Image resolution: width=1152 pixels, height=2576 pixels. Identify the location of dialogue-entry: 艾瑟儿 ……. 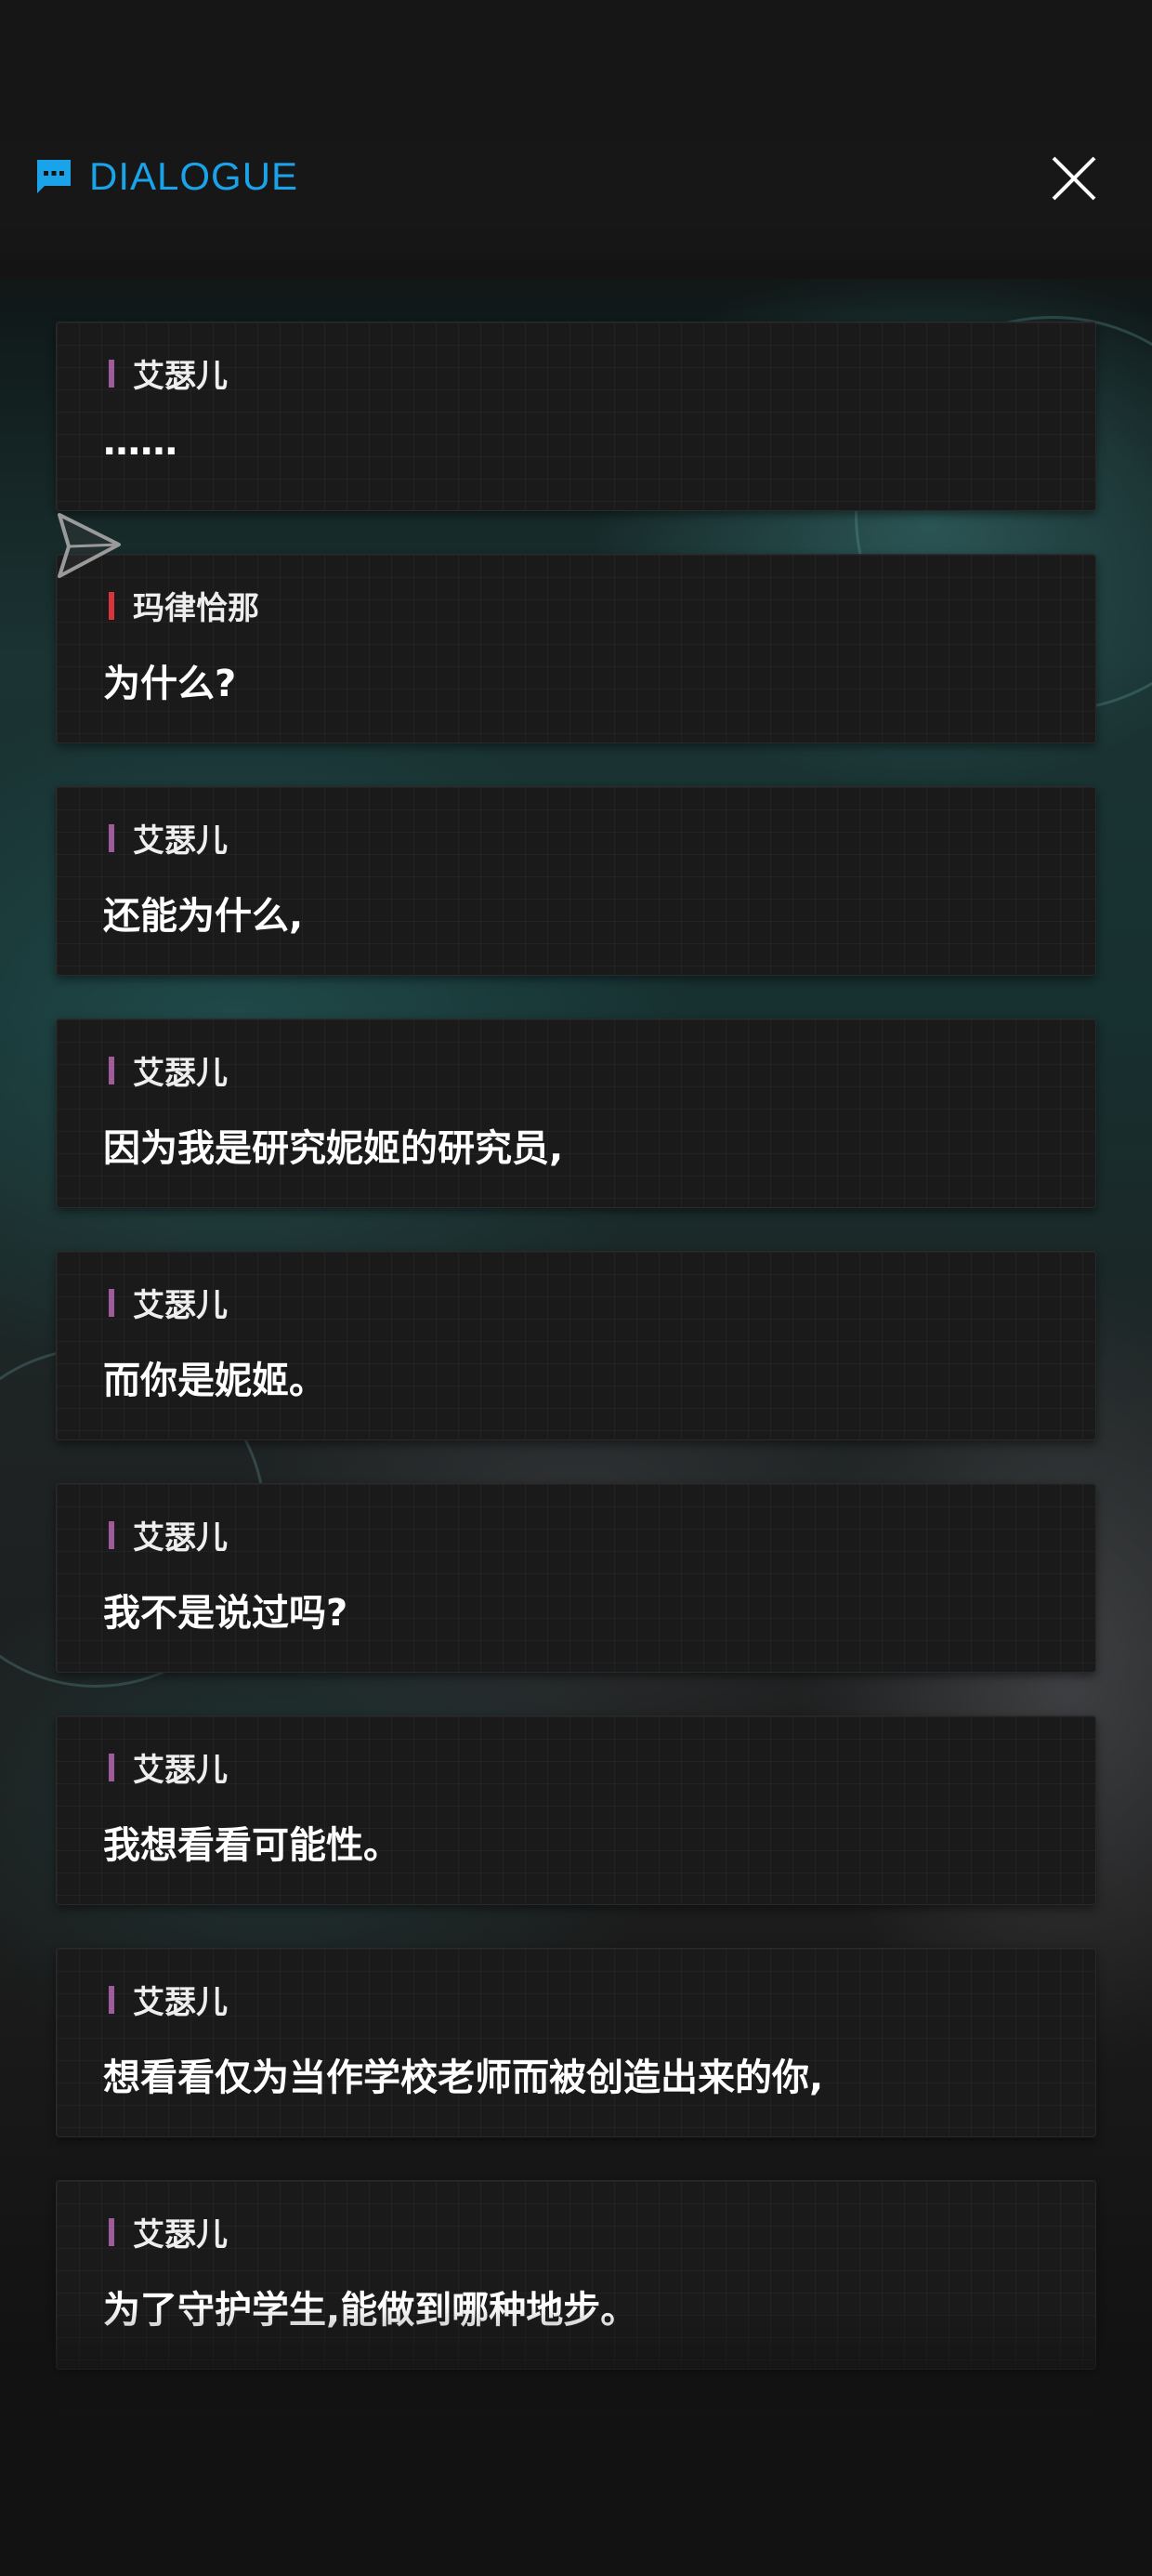
(576, 416).